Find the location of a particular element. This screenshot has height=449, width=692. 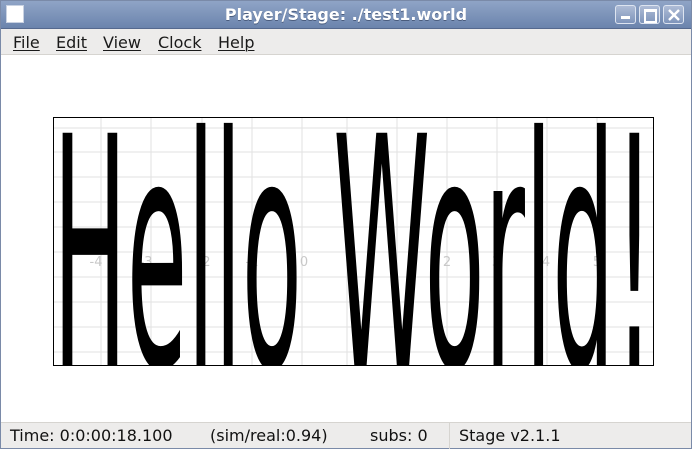

sim-time: Time: 0:0:00:18.100 is located at coordinates (91, 435).